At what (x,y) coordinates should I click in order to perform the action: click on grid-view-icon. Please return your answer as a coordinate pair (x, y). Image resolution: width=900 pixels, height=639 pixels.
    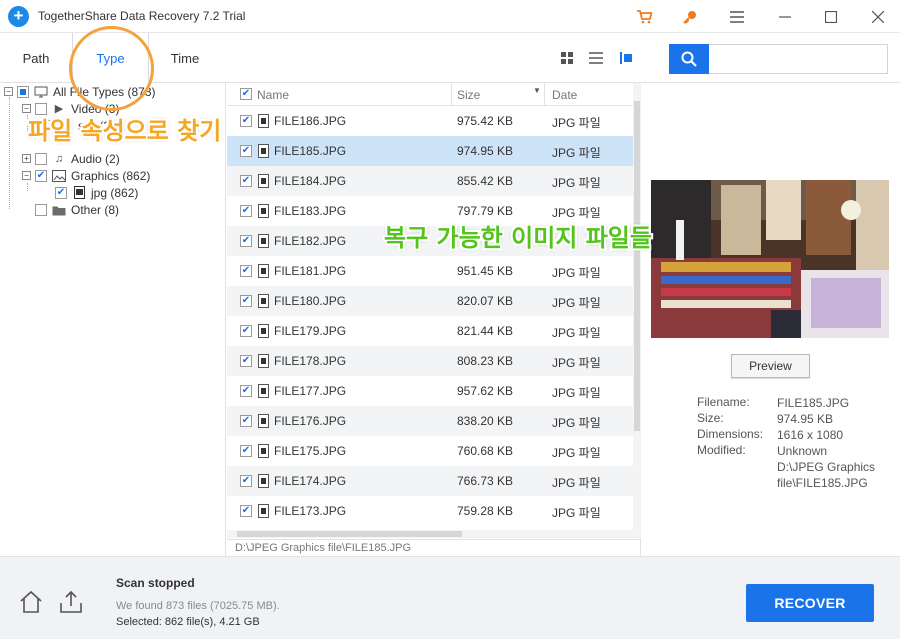
    Looking at the image, I should click on (567, 58).